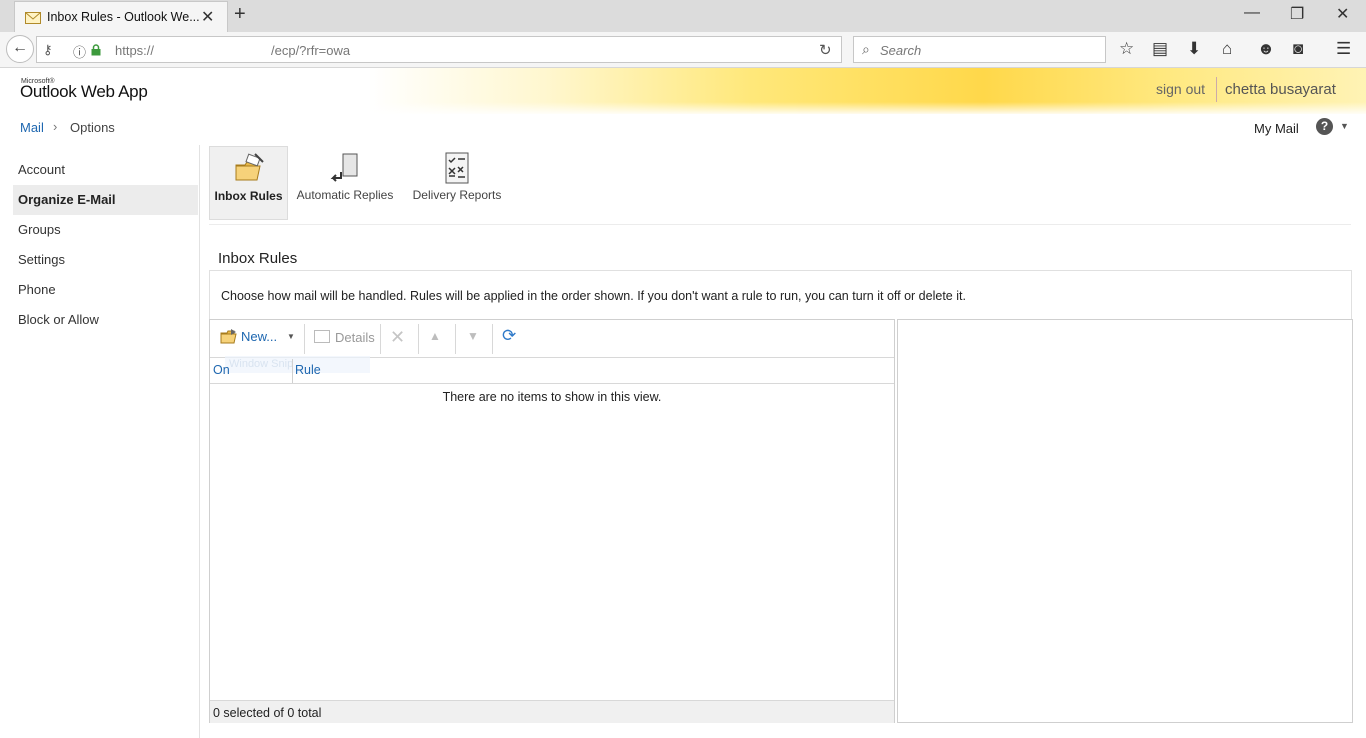 The width and height of the screenshot is (1366, 738). Describe the element at coordinates (344, 167) in the screenshot. I see `automatic-replies-icon` at that location.